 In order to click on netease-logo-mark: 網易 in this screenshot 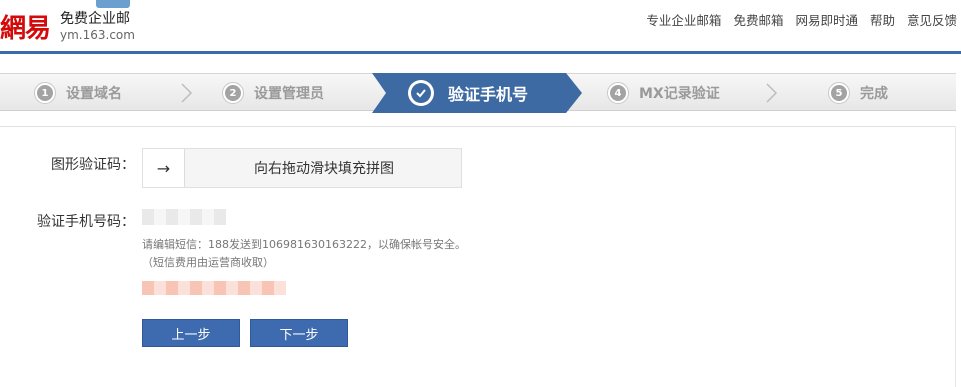, I will do `click(25, 29)`.